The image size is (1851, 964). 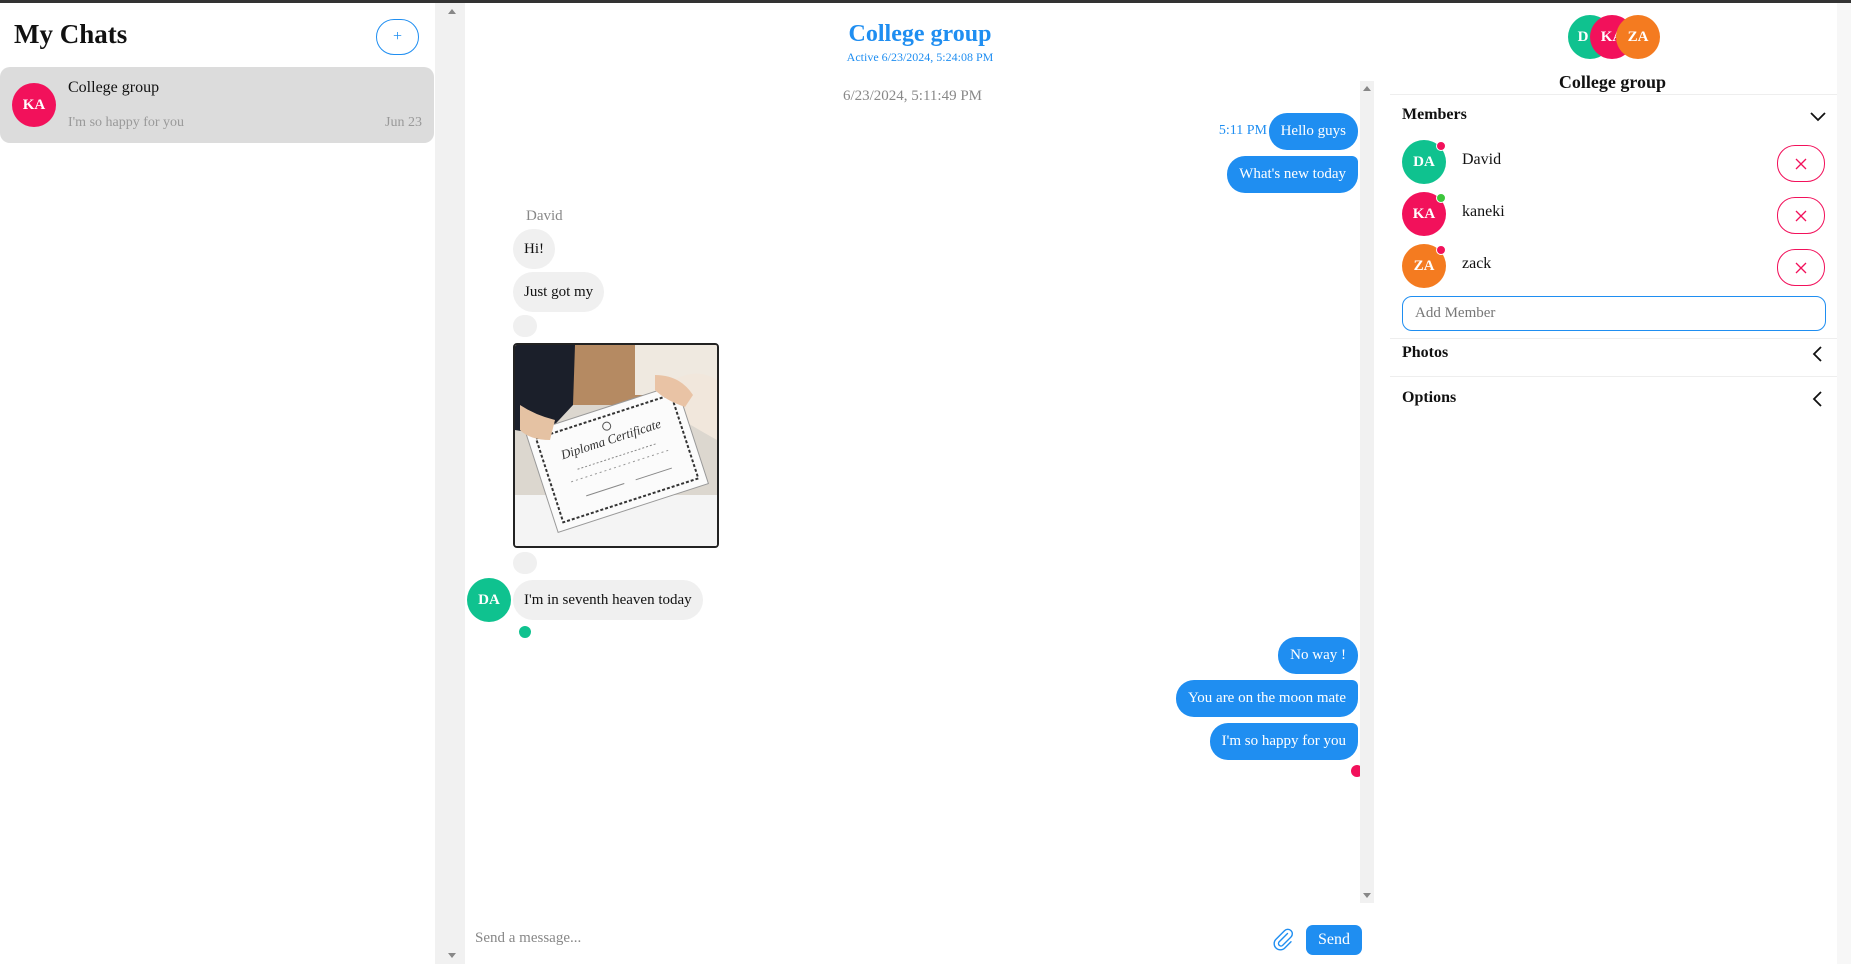 I want to click on outgoing-message: Hello guys, so click(x=1313, y=131).